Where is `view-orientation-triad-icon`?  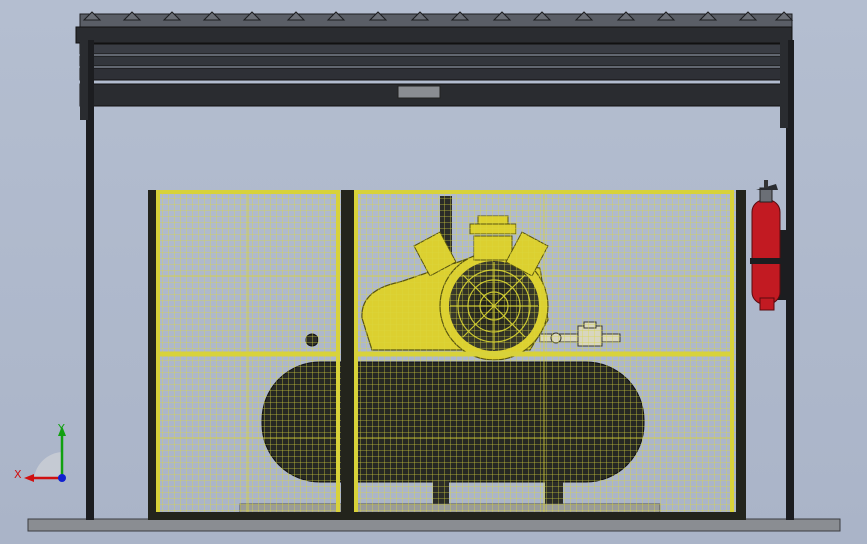
view-orientation-triad-icon is located at coordinates (45, 454).